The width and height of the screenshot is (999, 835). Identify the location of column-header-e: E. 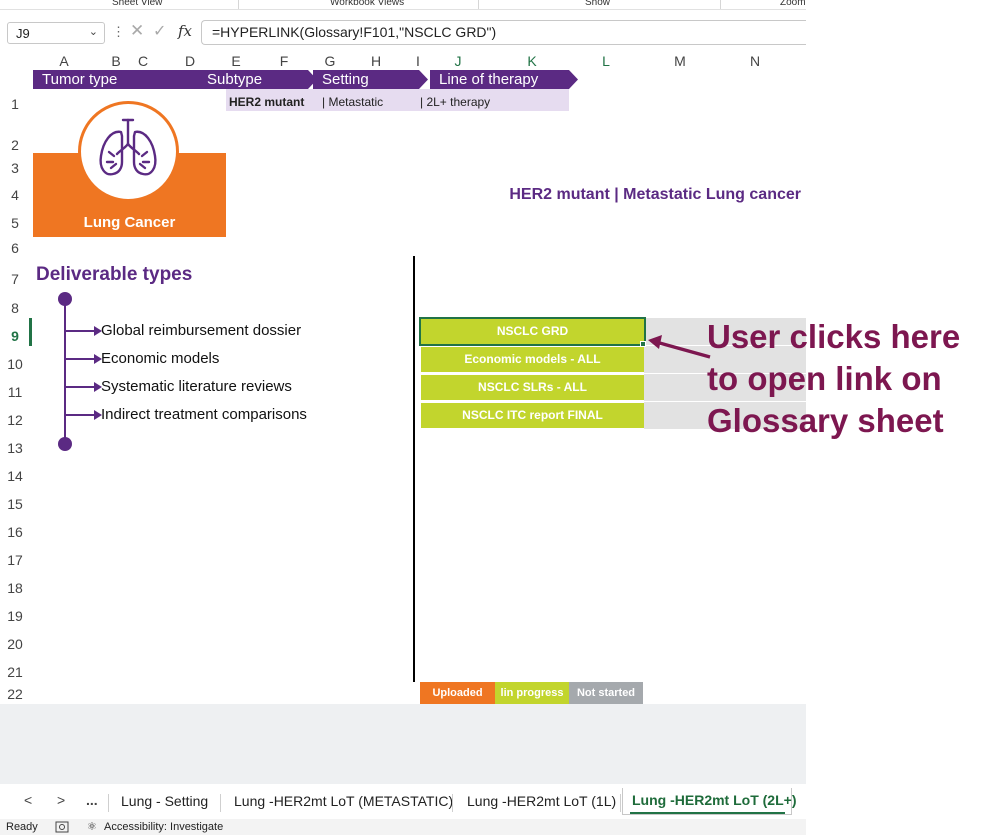
(236, 61).